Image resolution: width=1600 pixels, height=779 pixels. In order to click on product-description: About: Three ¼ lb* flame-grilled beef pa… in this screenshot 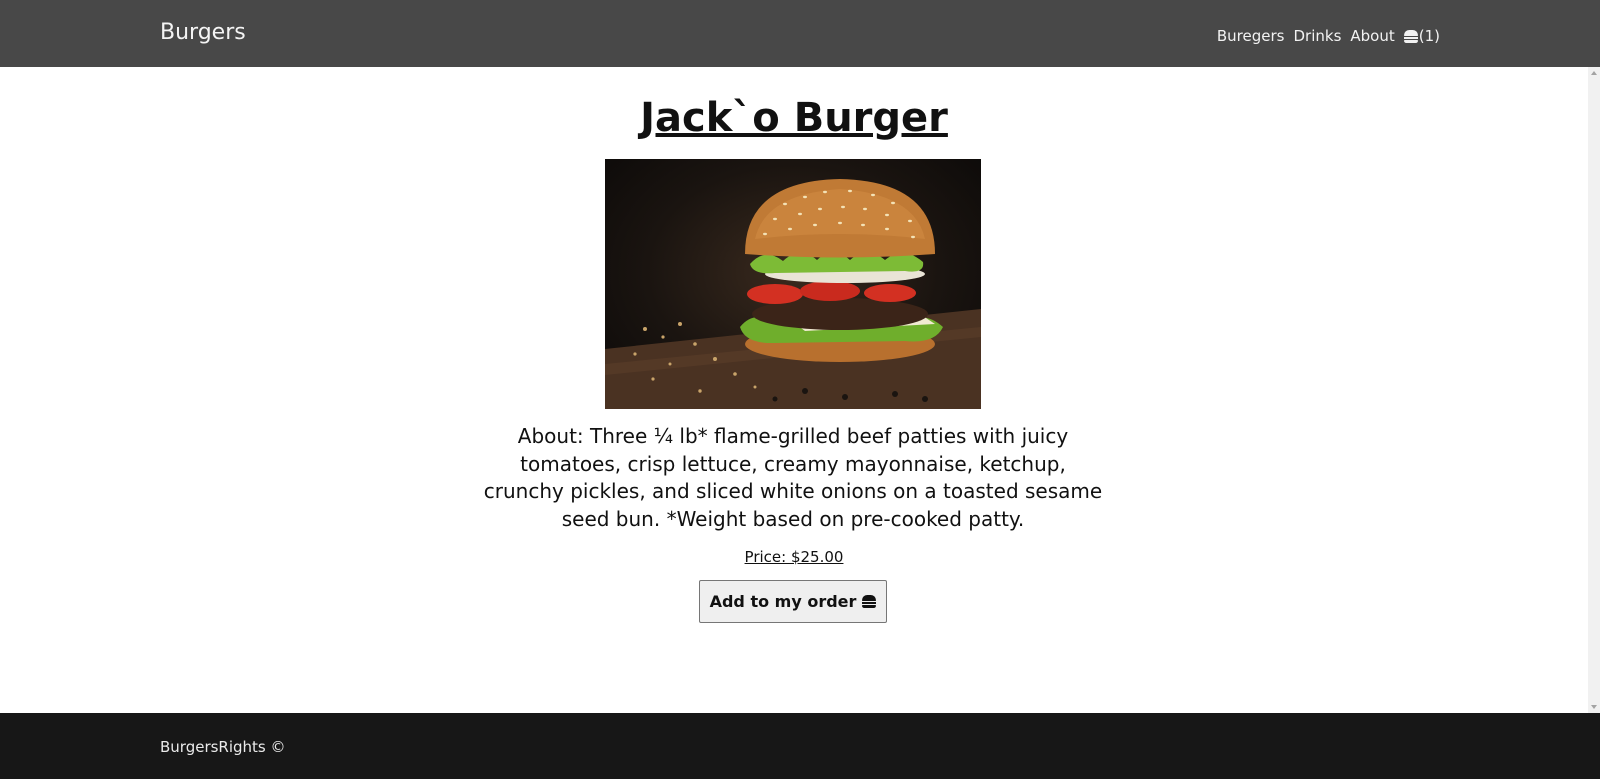, I will do `click(793, 477)`.